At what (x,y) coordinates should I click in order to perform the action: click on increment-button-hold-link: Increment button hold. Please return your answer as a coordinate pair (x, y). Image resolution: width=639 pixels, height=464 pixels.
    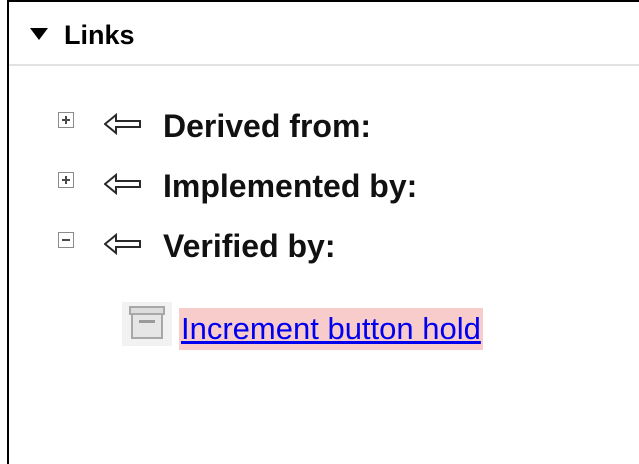
    Looking at the image, I should click on (331, 329).